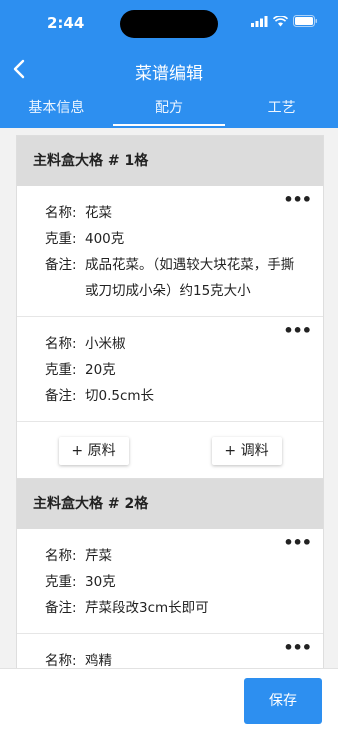  Describe the element at coordinates (280, 20) in the screenshot. I see `wifi-icon` at that location.